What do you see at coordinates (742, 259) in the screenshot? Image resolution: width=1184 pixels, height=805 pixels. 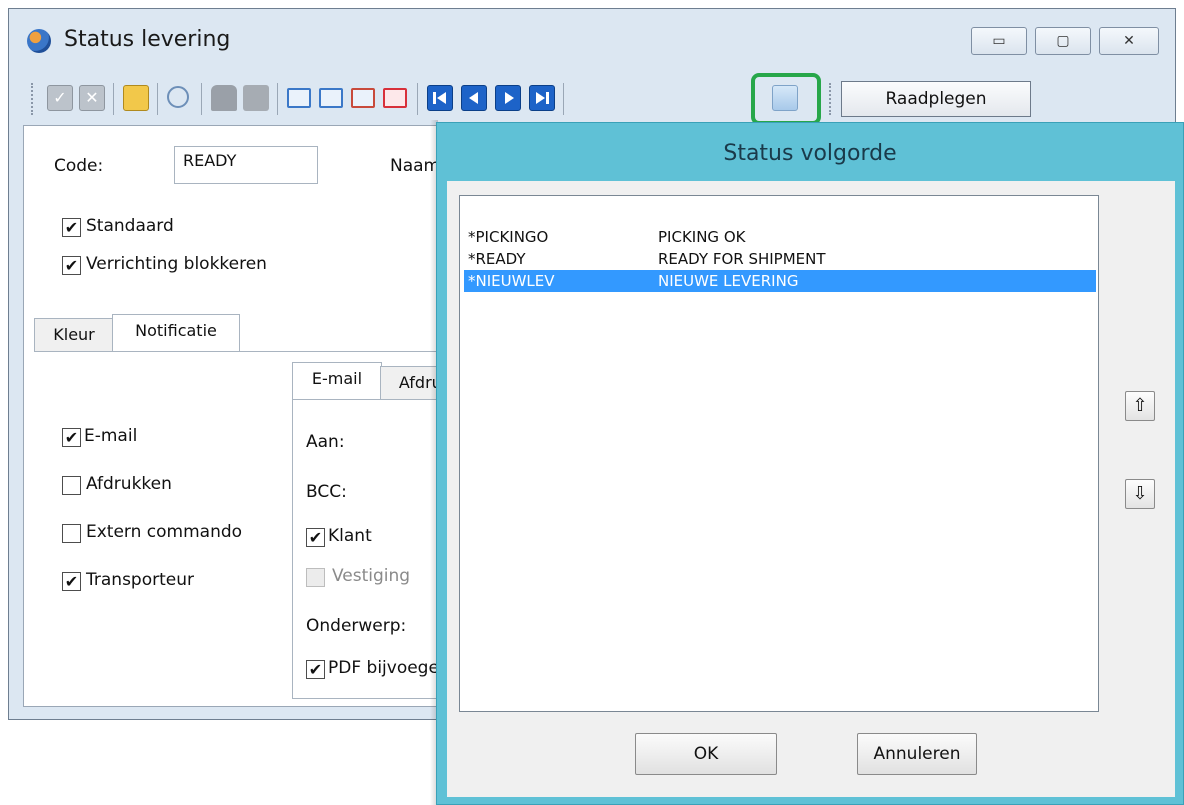 I see `status-name: READY FOR SHIPMENT` at bounding box center [742, 259].